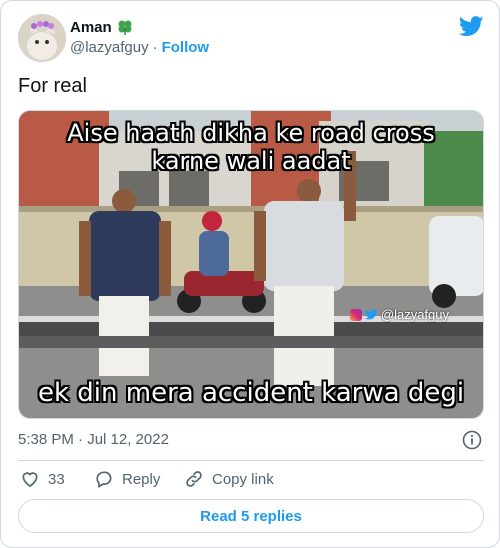  I want to click on follow-button: Follow, so click(186, 47).